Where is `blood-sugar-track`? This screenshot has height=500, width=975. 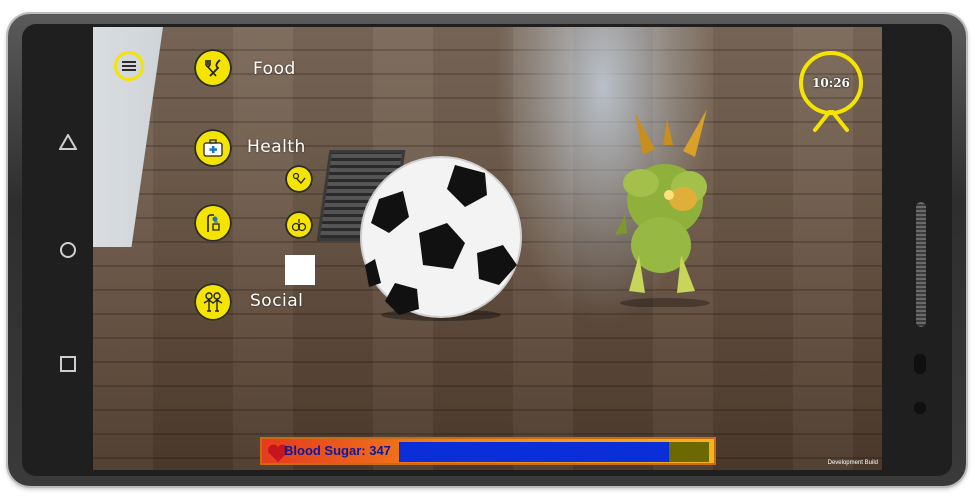
blood-sugar-track is located at coordinates (554, 452).